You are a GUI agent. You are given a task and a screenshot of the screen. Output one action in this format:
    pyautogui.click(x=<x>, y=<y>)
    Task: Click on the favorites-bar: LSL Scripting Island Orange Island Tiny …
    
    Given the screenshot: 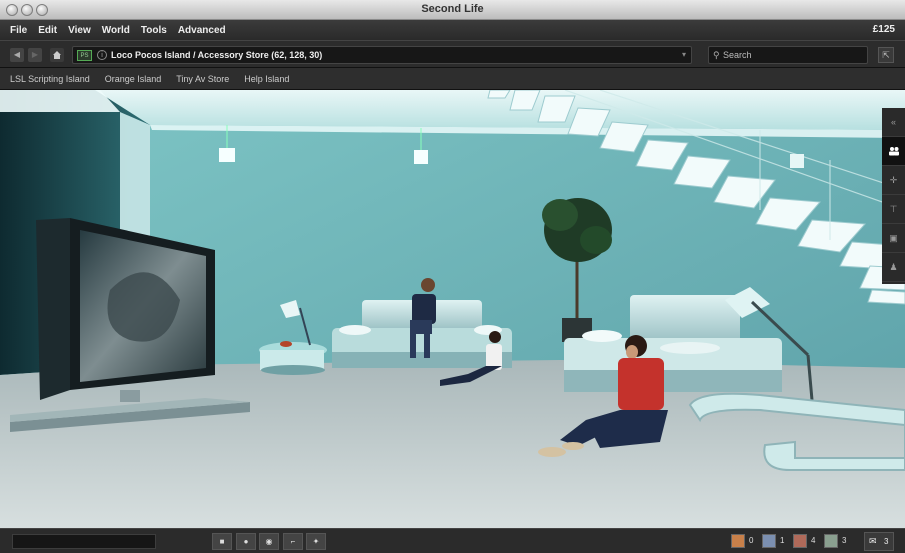 What is the action you would take?
    pyautogui.click(x=452, y=79)
    